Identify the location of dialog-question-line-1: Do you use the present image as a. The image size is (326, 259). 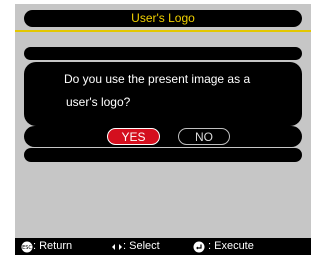
(157, 79).